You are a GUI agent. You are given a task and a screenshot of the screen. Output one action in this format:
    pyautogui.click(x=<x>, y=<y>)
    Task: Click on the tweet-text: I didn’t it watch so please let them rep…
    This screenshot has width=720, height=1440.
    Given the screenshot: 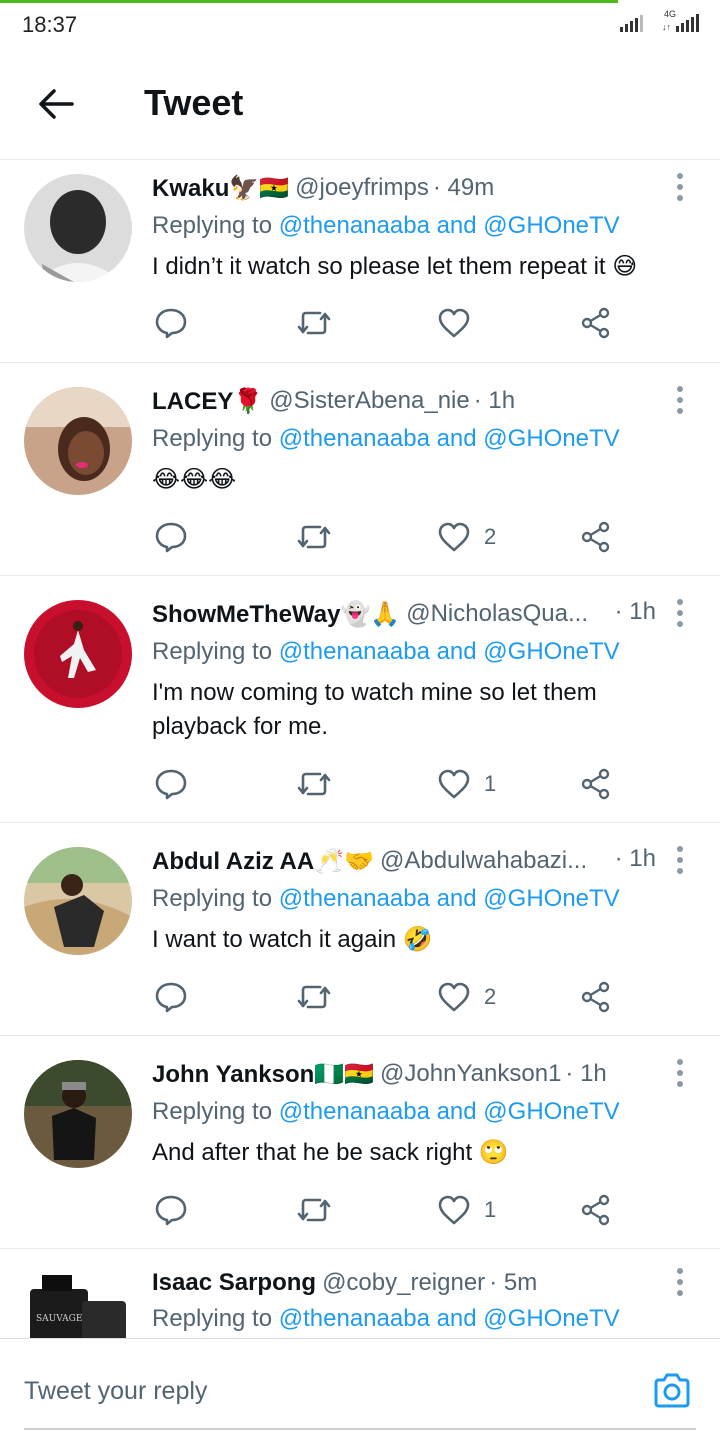 What is the action you would take?
    pyautogui.click(x=395, y=266)
    